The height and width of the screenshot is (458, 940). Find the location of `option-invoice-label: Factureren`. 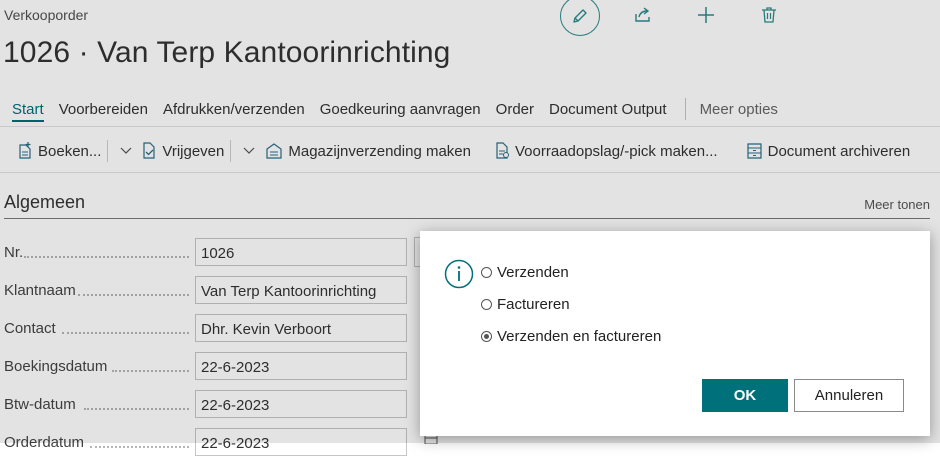

option-invoice-label: Factureren is located at coordinates (533, 304).